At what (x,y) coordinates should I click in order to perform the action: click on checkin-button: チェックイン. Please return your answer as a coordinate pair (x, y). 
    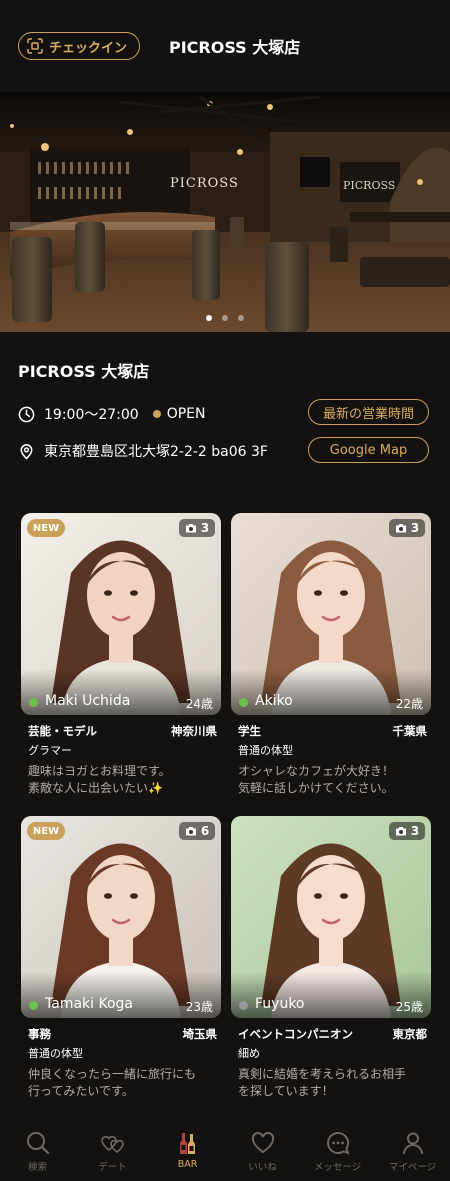
    Looking at the image, I should click on (79, 46).